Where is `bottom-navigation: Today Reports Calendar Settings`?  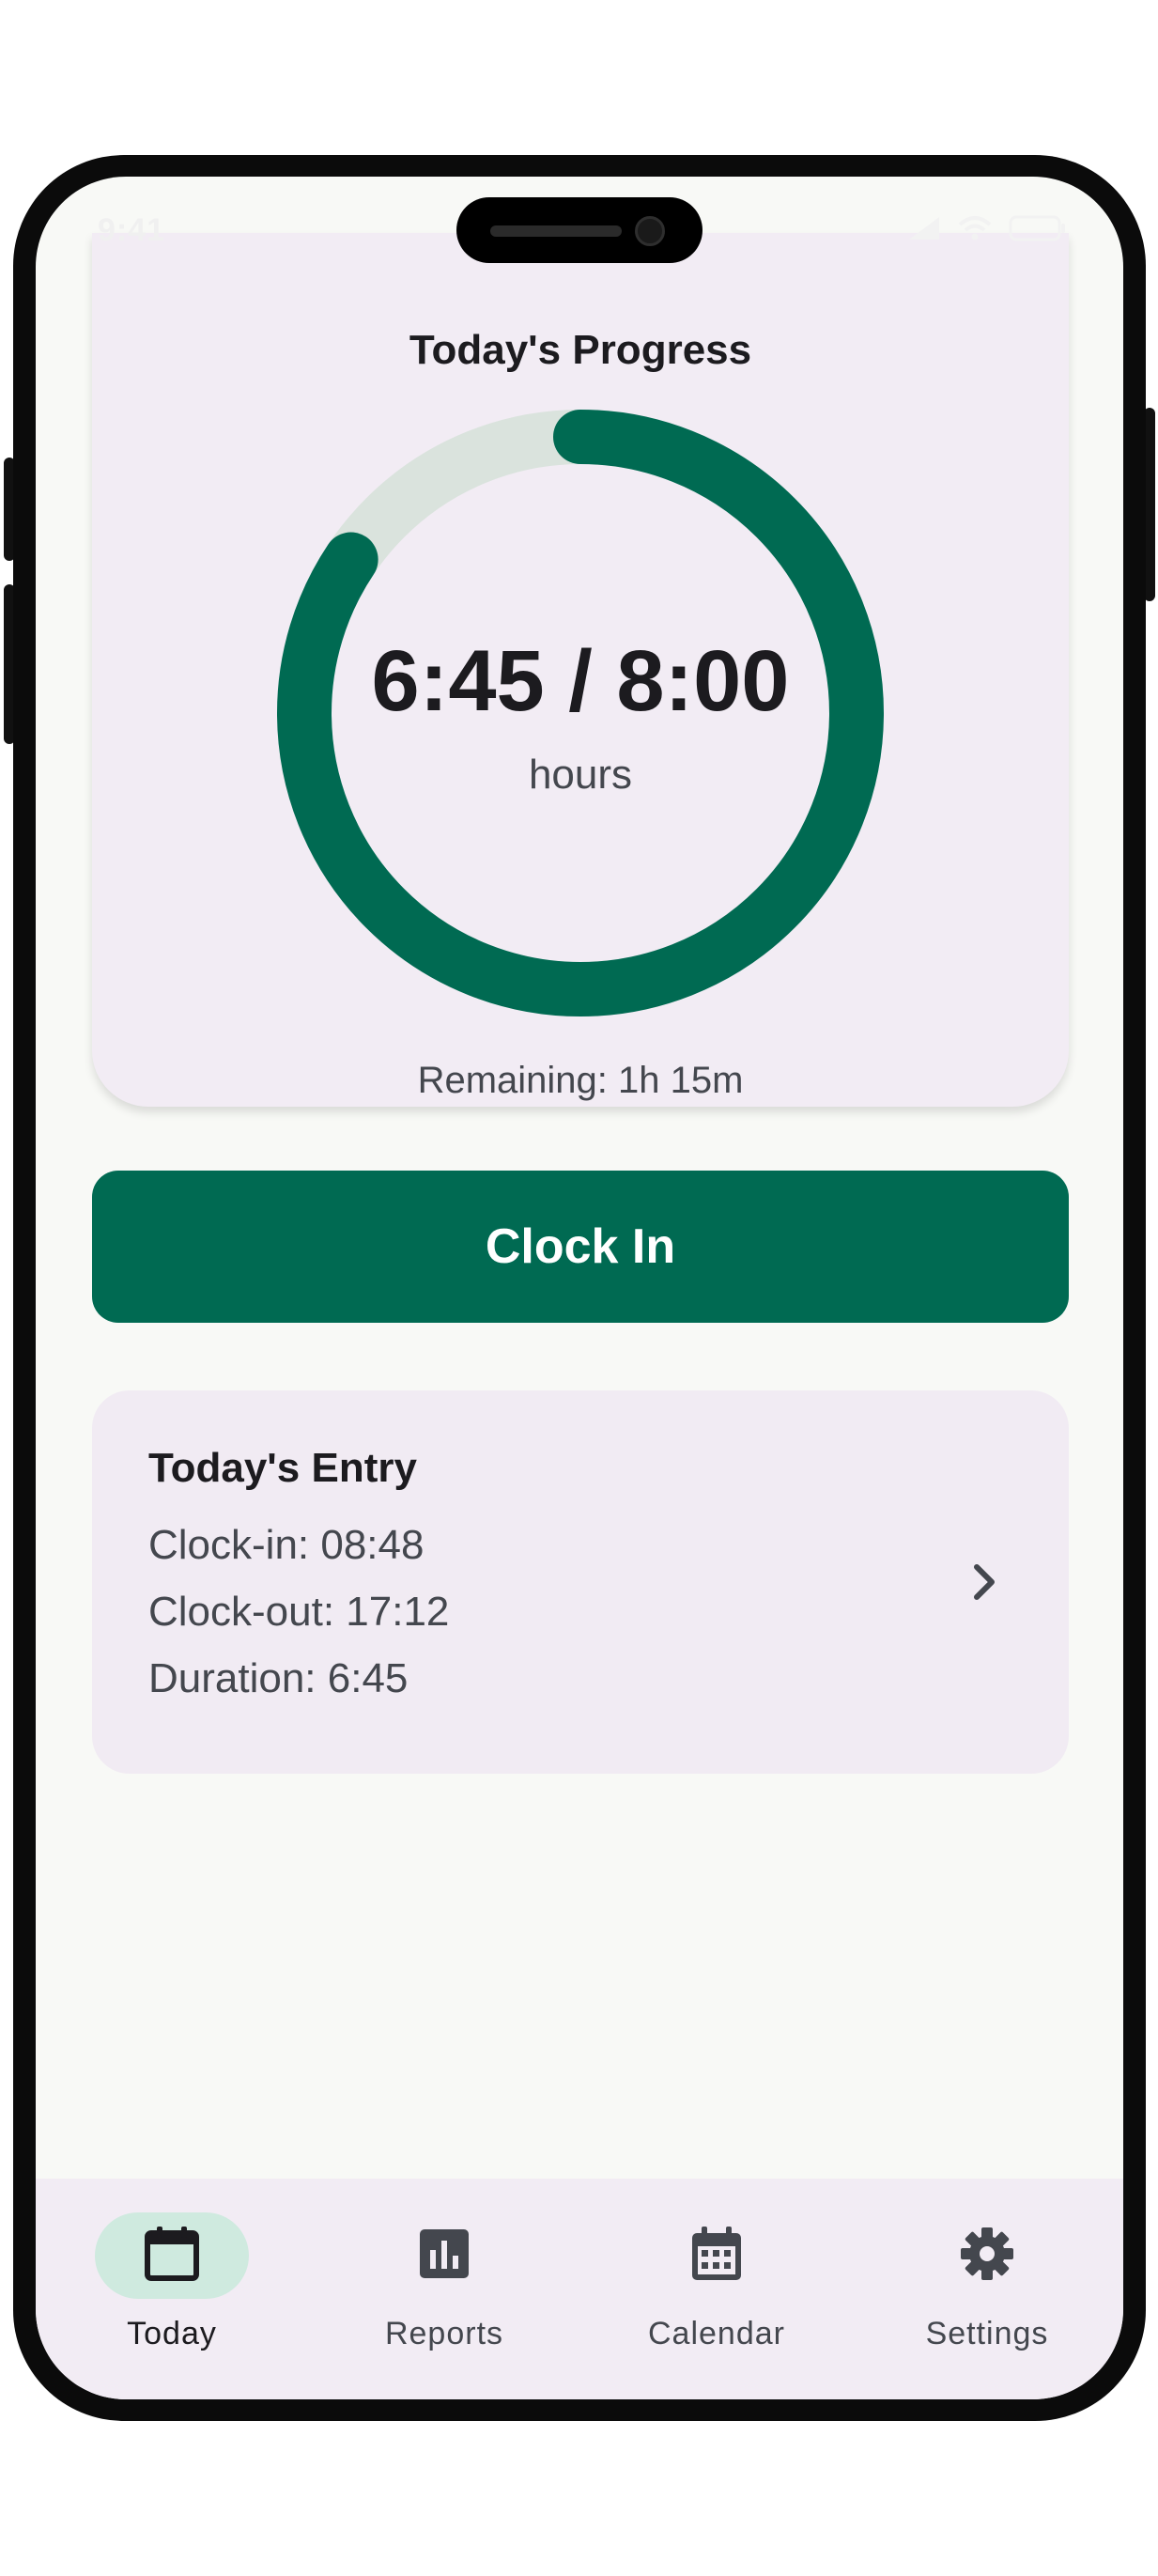 bottom-navigation: Today Reports Calendar Settings is located at coordinates (579, 2289).